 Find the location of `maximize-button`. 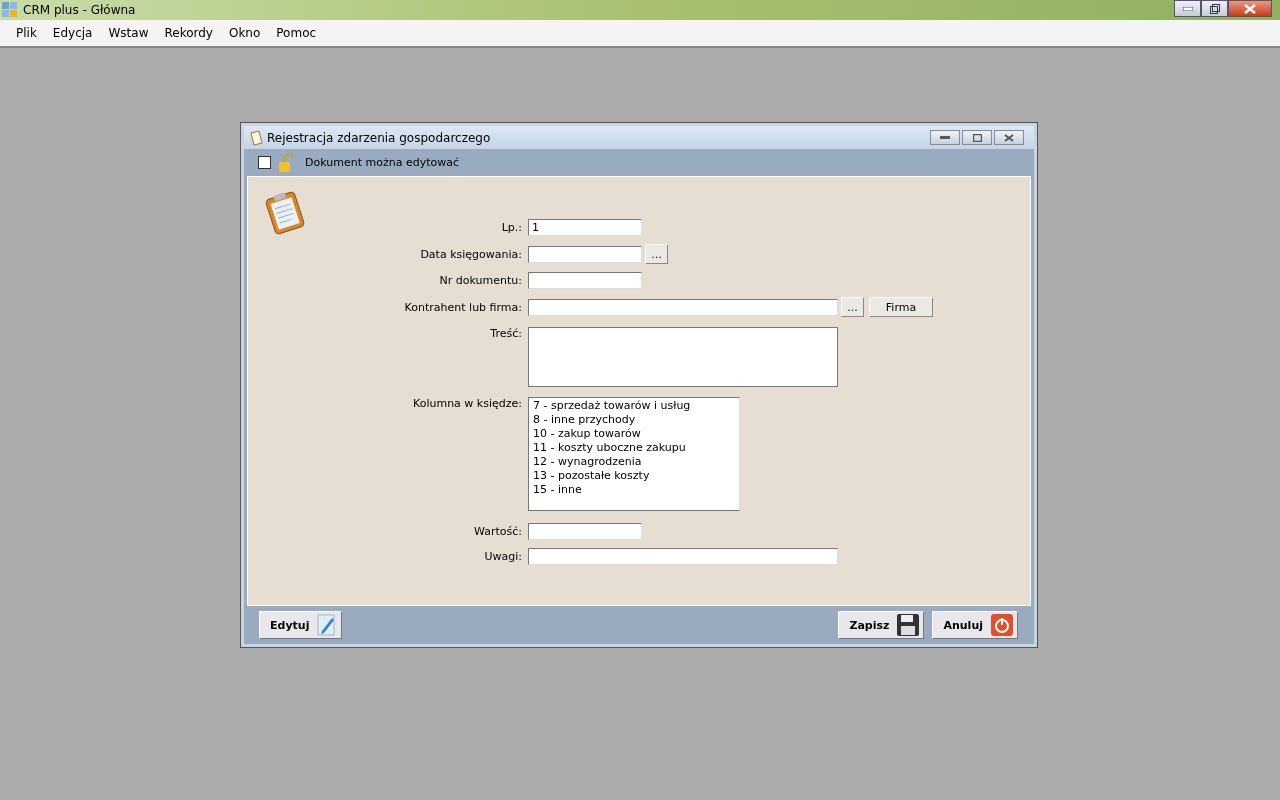

maximize-button is located at coordinates (977, 137).